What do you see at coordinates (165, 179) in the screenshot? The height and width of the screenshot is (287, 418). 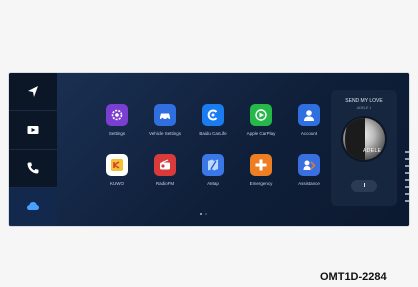 I see `app-radiofm: RadioFM` at bounding box center [165, 179].